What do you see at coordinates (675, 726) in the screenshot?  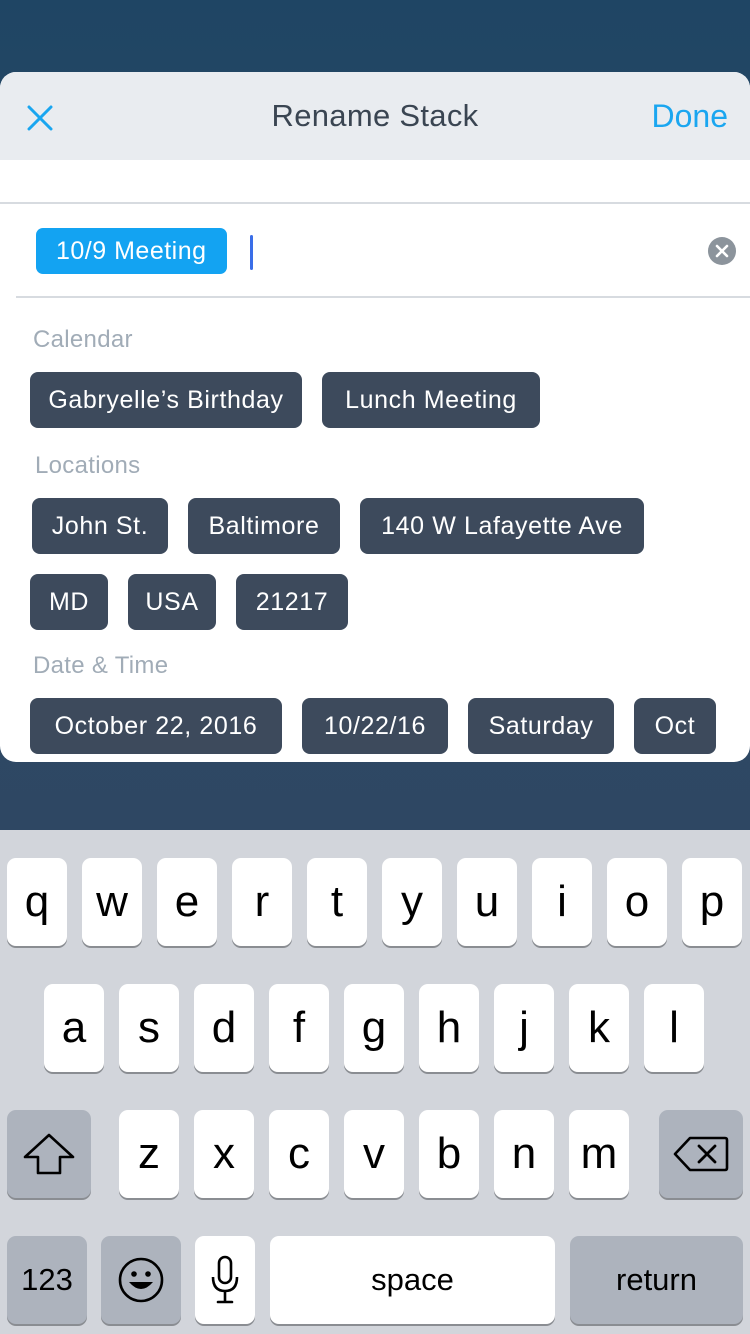 I see `chip-datetime: Oct` at bounding box center [675, 726].